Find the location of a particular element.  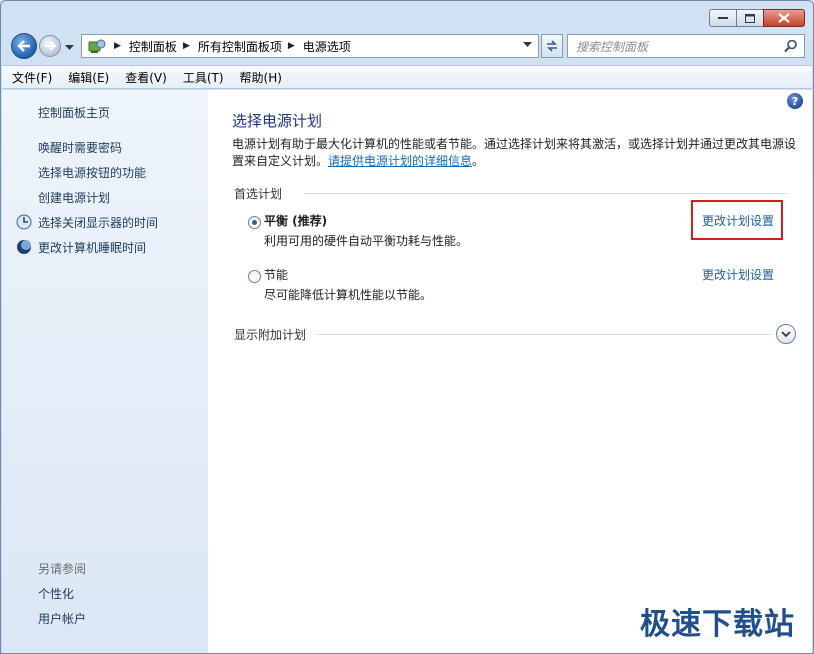

help-icon: ? is located at coordinates (795, 101).